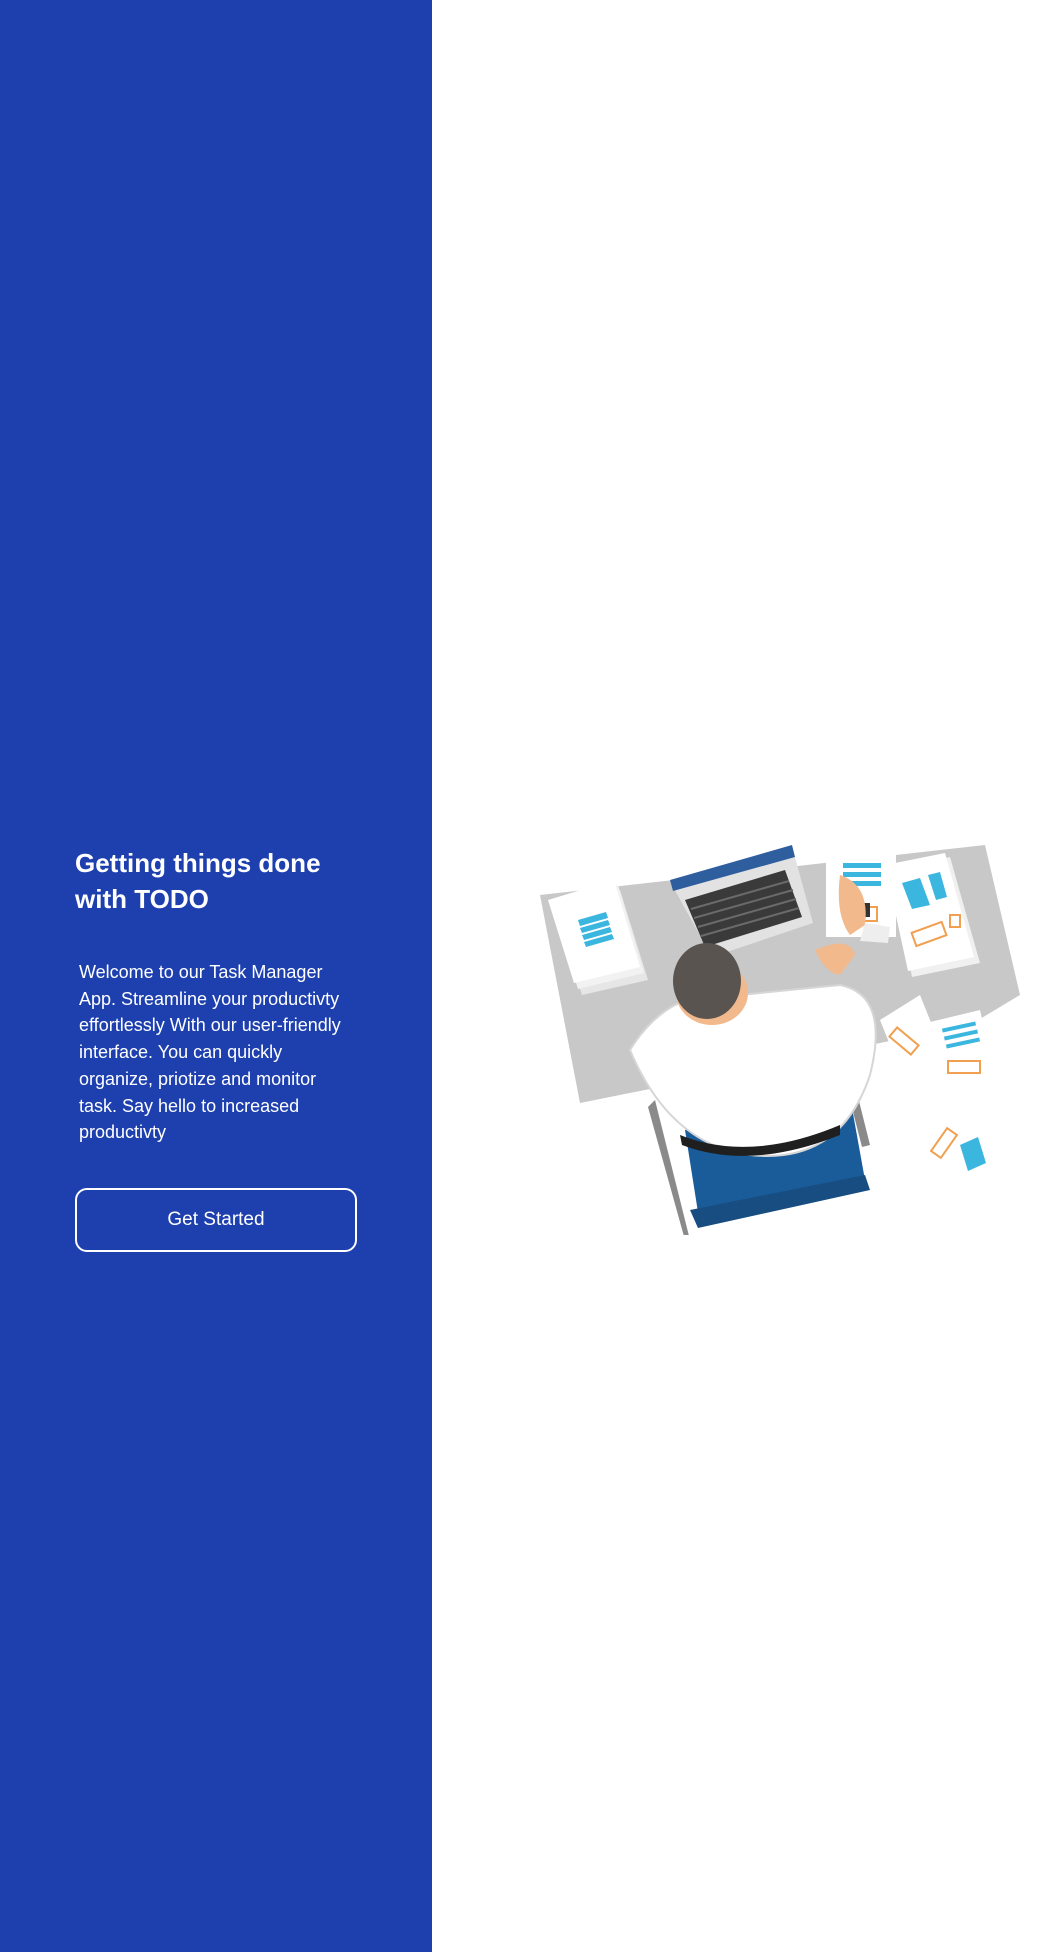 The width and height of the screenshot is (1059, 1952). Describe the element at coordinates (198, 863) in the screenshot. I see `hero-title-line1: Getting things done` at that location.